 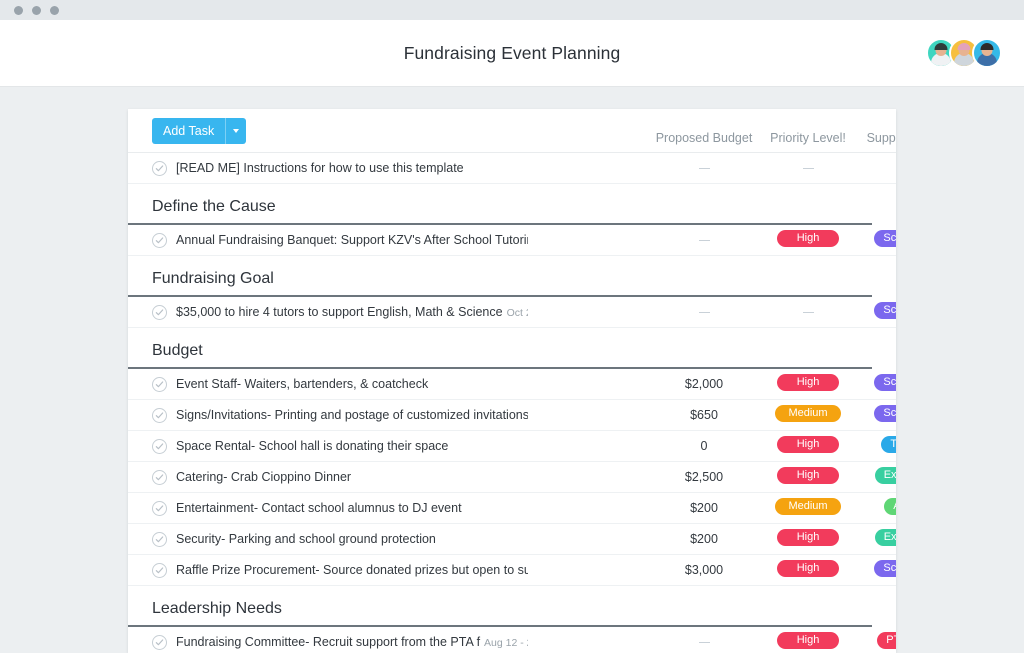 What do you see at coordinates (500, 348) in the screenshot?
I see `section-header: Budget` at bounding box center [500, 348].